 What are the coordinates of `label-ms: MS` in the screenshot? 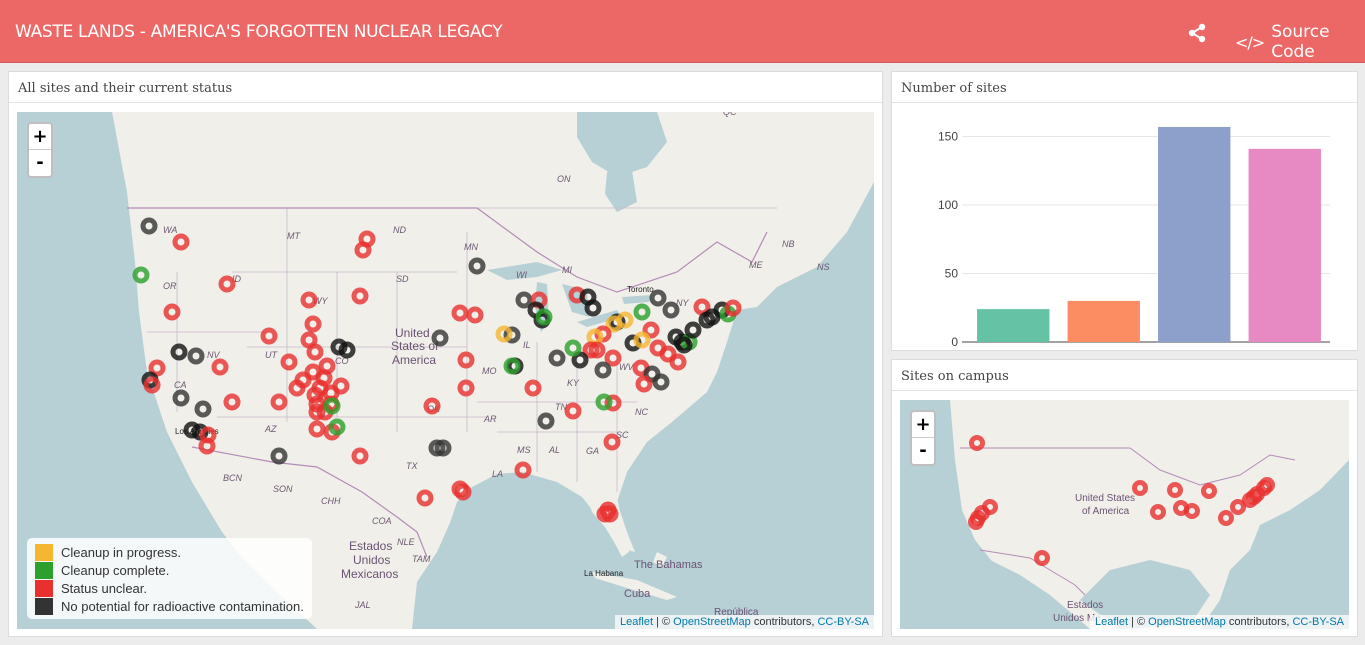 It's located at (524, 450).